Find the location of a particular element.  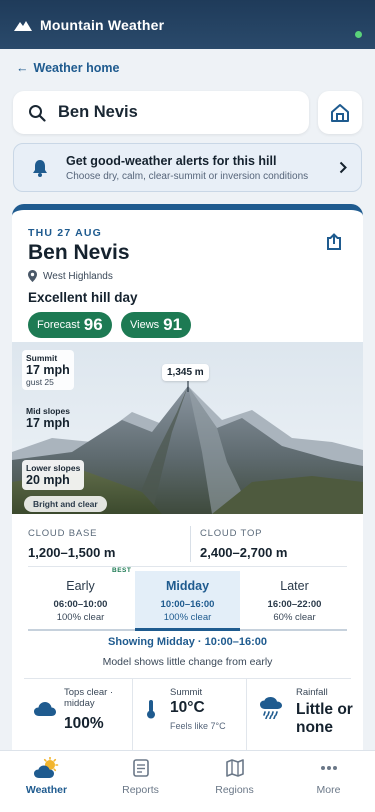

stat-value: 10°C is located at coordinates (187, 707).